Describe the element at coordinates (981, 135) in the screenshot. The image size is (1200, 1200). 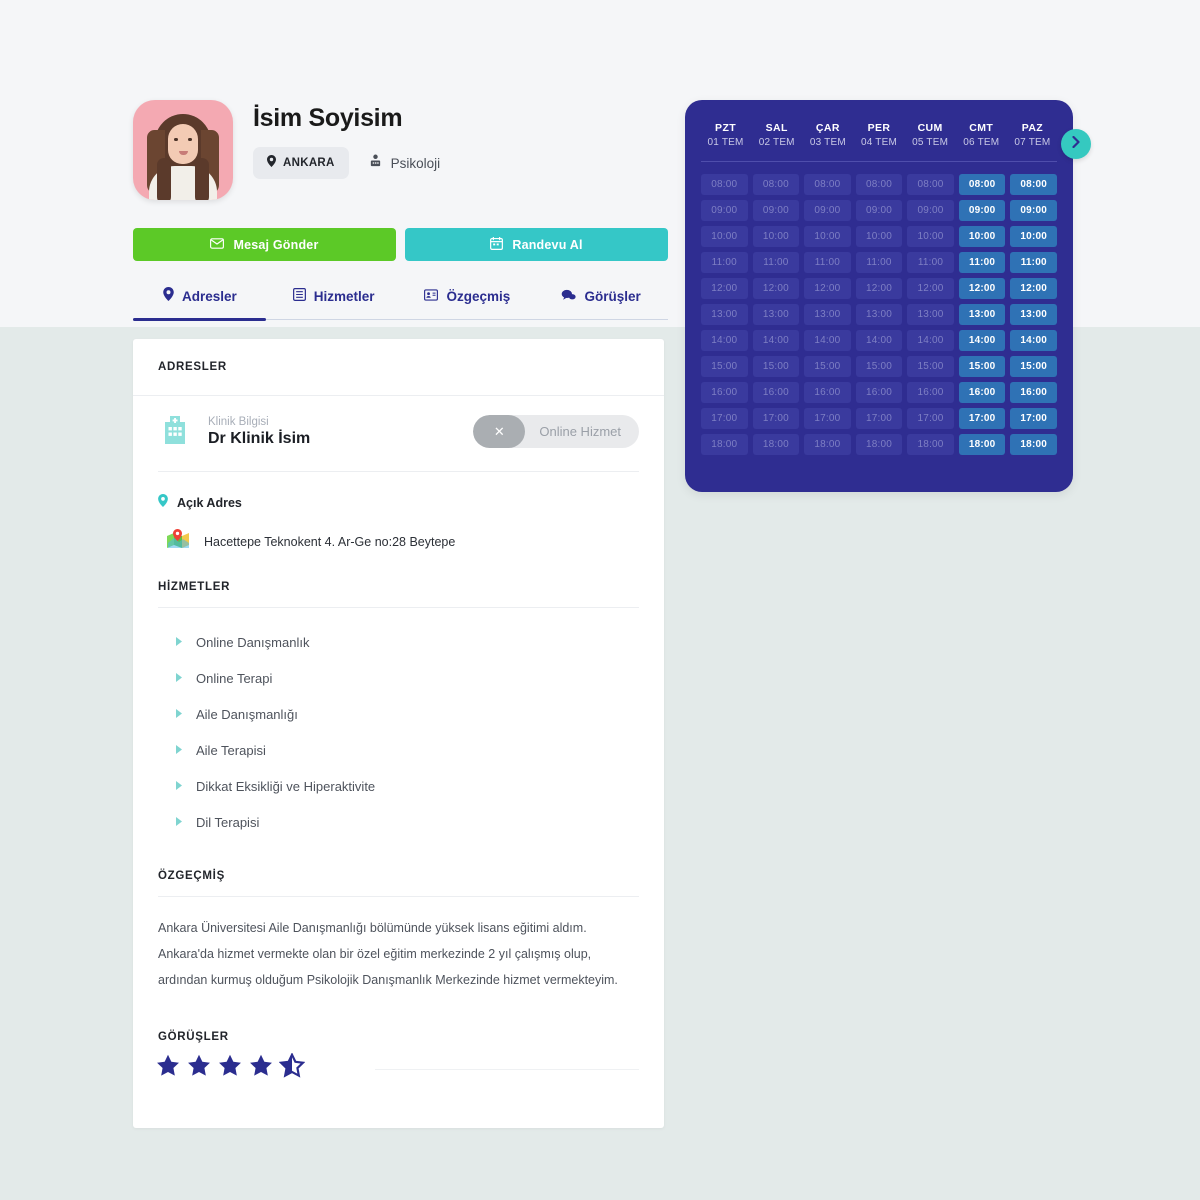
I see `calendar-day-header: CMT 06 TEM` at that location.